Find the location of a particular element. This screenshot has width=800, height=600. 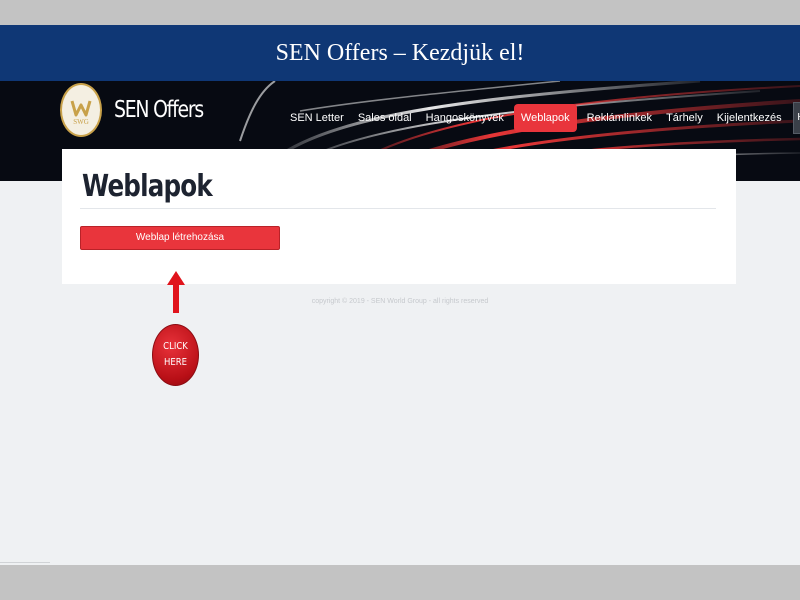

create-webpage-button: Weblap létrehozása is located at coordinates (180, 238).